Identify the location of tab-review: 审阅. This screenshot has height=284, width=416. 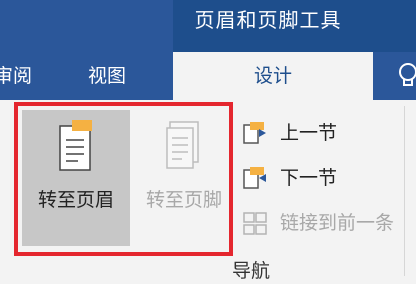
(16, 76).